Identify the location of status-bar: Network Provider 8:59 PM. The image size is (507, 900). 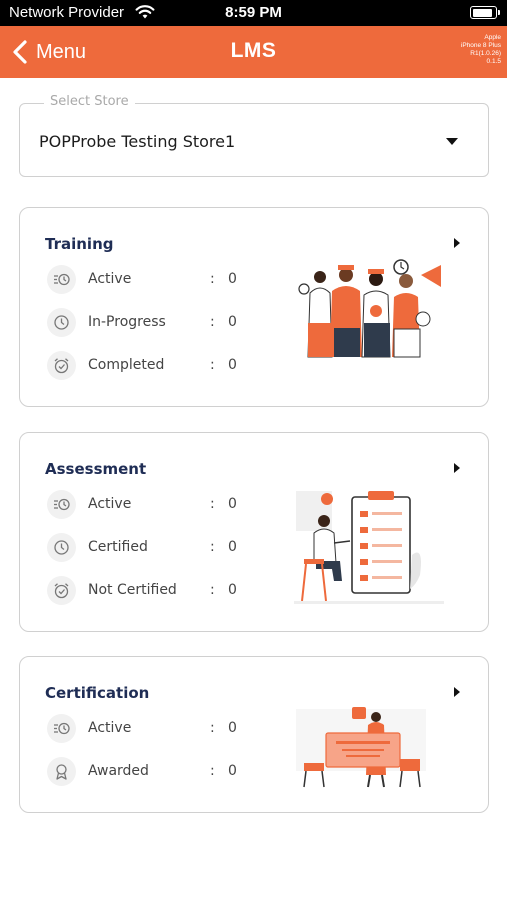
(253, 13).